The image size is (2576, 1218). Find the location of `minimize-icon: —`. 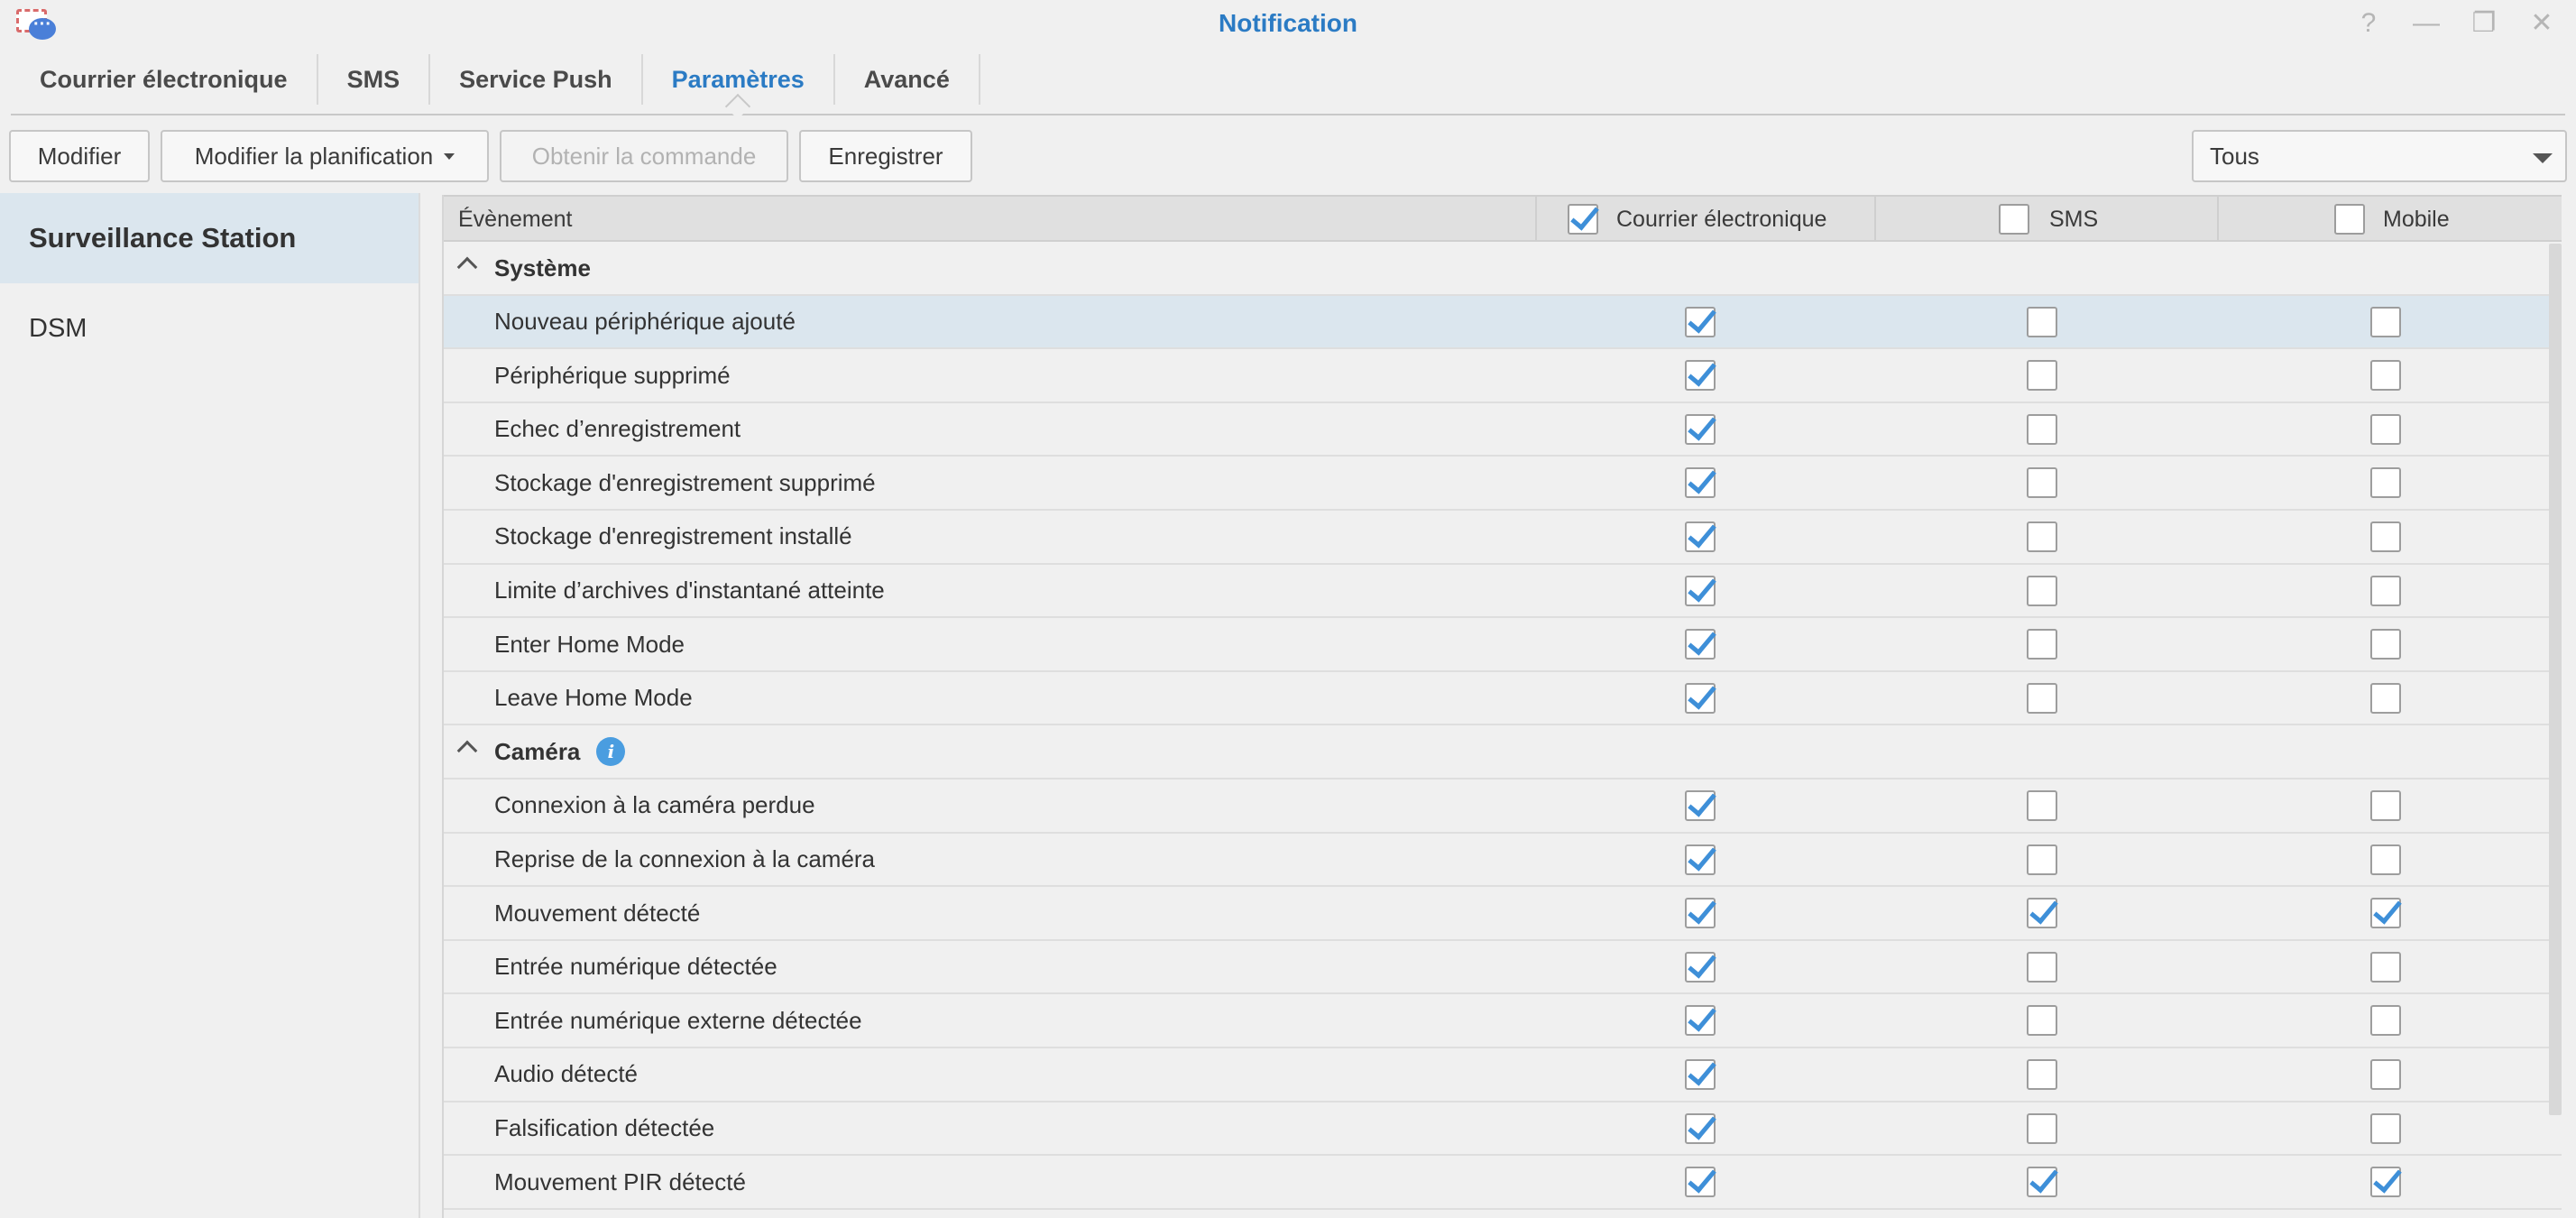

minimize-icon: — is located at coordinates (2426, 24).